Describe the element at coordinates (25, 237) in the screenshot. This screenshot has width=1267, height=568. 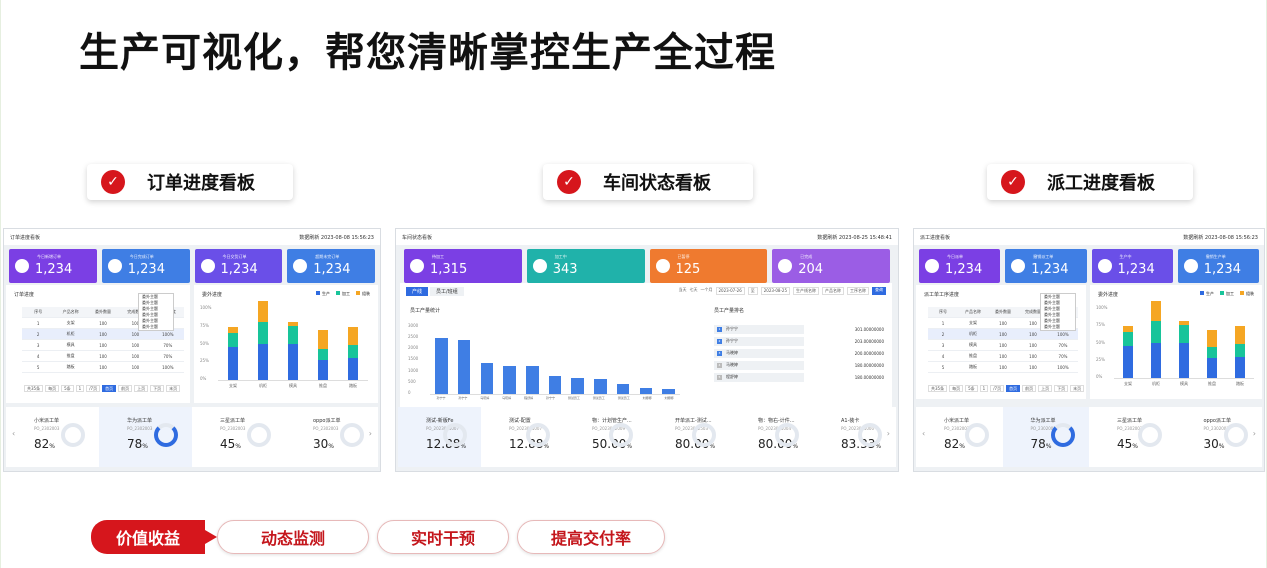
I see `panel-title: 订单进度看板` at that location.